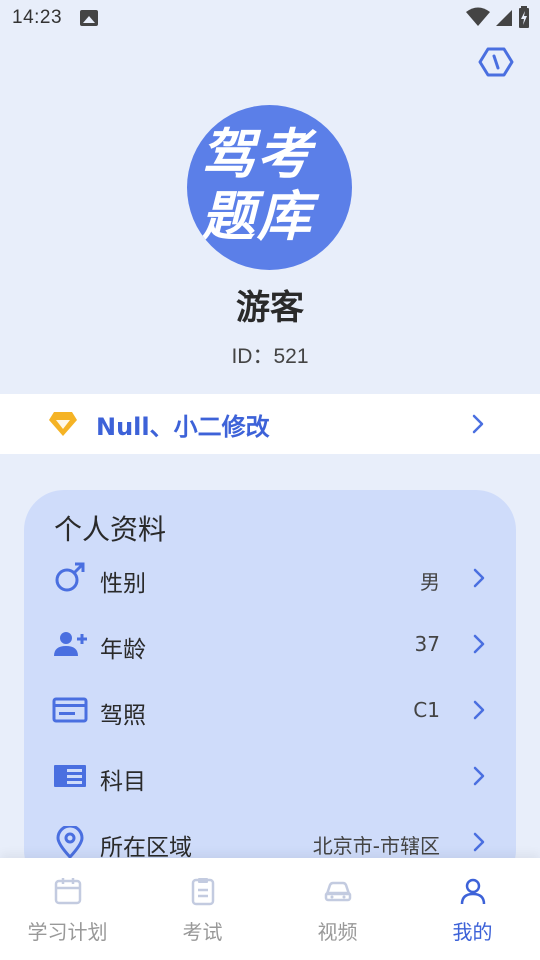 This screenshot has height=960, width=540. I want to click on nav-label: 我的, so click(472, 932).